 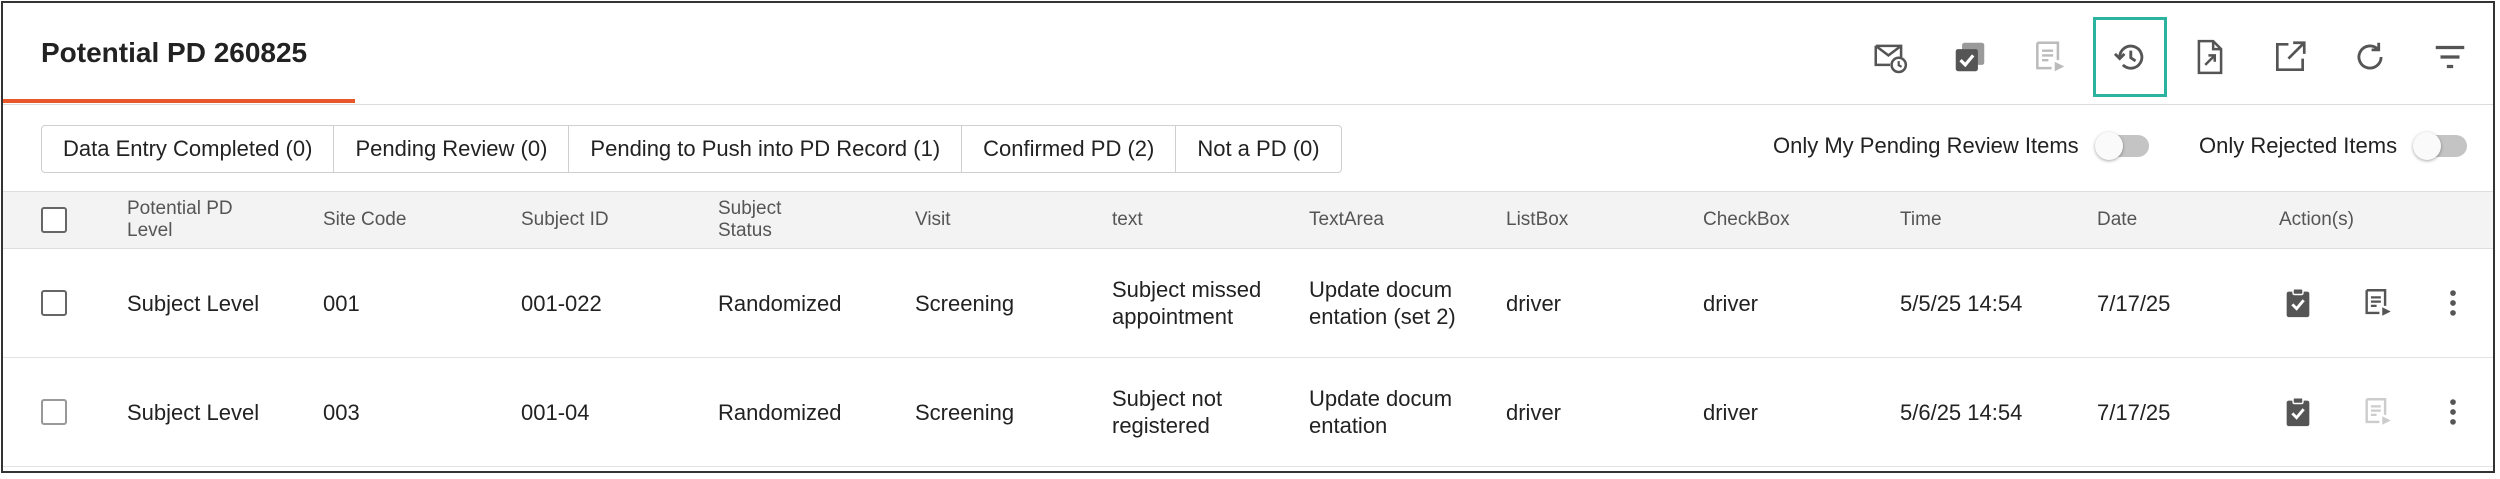 What do you see at coordinates (1921, 220) in the screenshot?
I see `header-time: Time` at bounding box center [1921, 220].